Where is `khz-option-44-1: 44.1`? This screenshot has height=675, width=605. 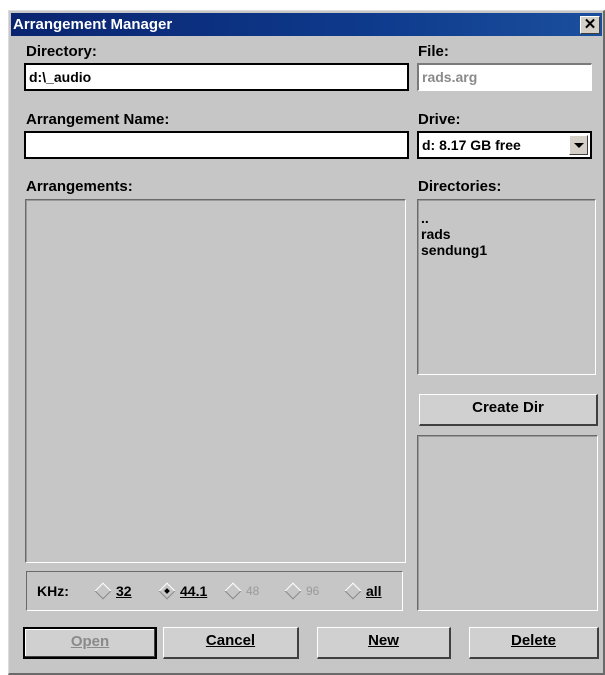
khz-option-44-1: 44.1 is located at coordinates (183, 591).